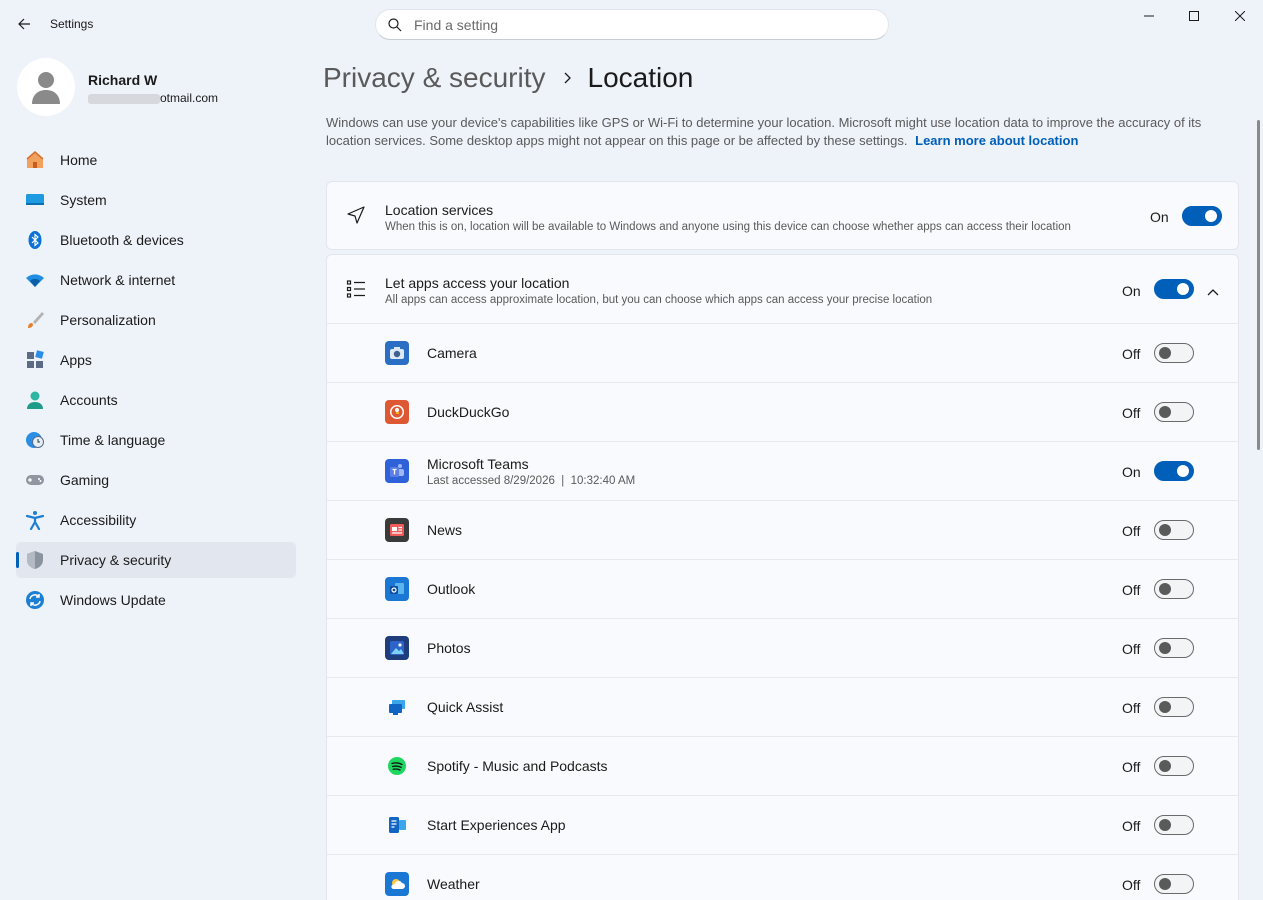 The height and width of the screenshot is (900, 1263). What do you see at coordinates (531, 481) in the screenshot?
I see `app-last-accessed: Last accessed 8/29/2026 | 10:32:40 AM` at bounding box center [531, 481].